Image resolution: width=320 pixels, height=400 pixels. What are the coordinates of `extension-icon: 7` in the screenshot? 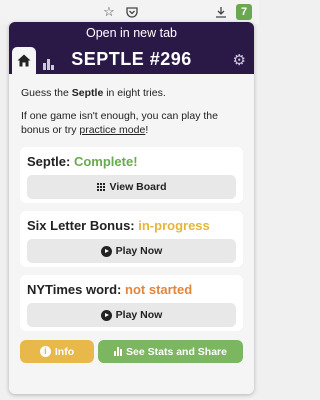 It's located at (244, 12).